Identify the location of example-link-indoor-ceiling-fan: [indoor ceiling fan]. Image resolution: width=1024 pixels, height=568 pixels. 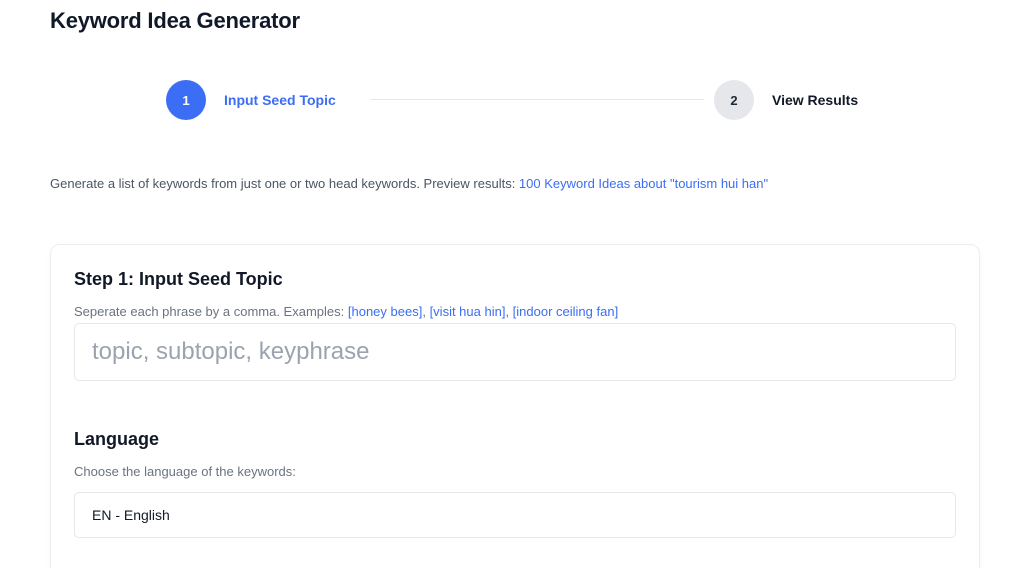
(566, 311).